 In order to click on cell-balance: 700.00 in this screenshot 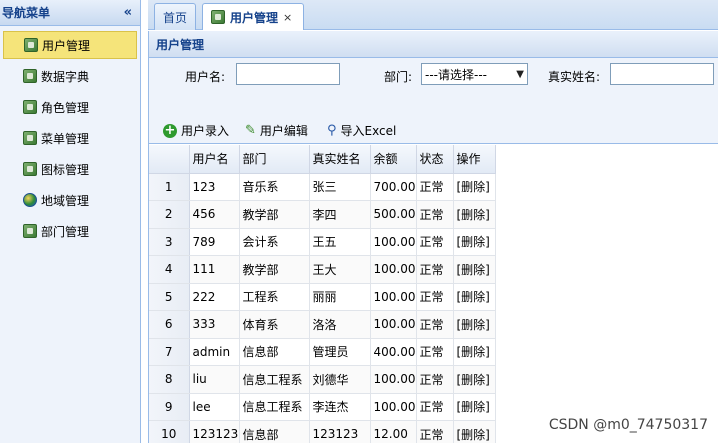, I will do `click(393, 187)`.